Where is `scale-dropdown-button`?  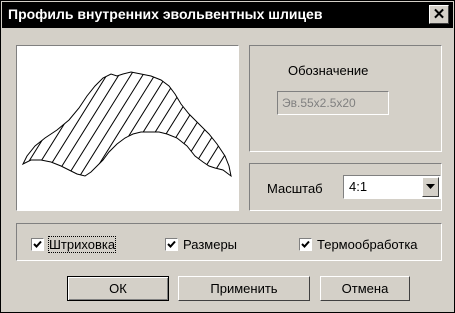 scale-dropdown-button is located at coordinates (430, 187).